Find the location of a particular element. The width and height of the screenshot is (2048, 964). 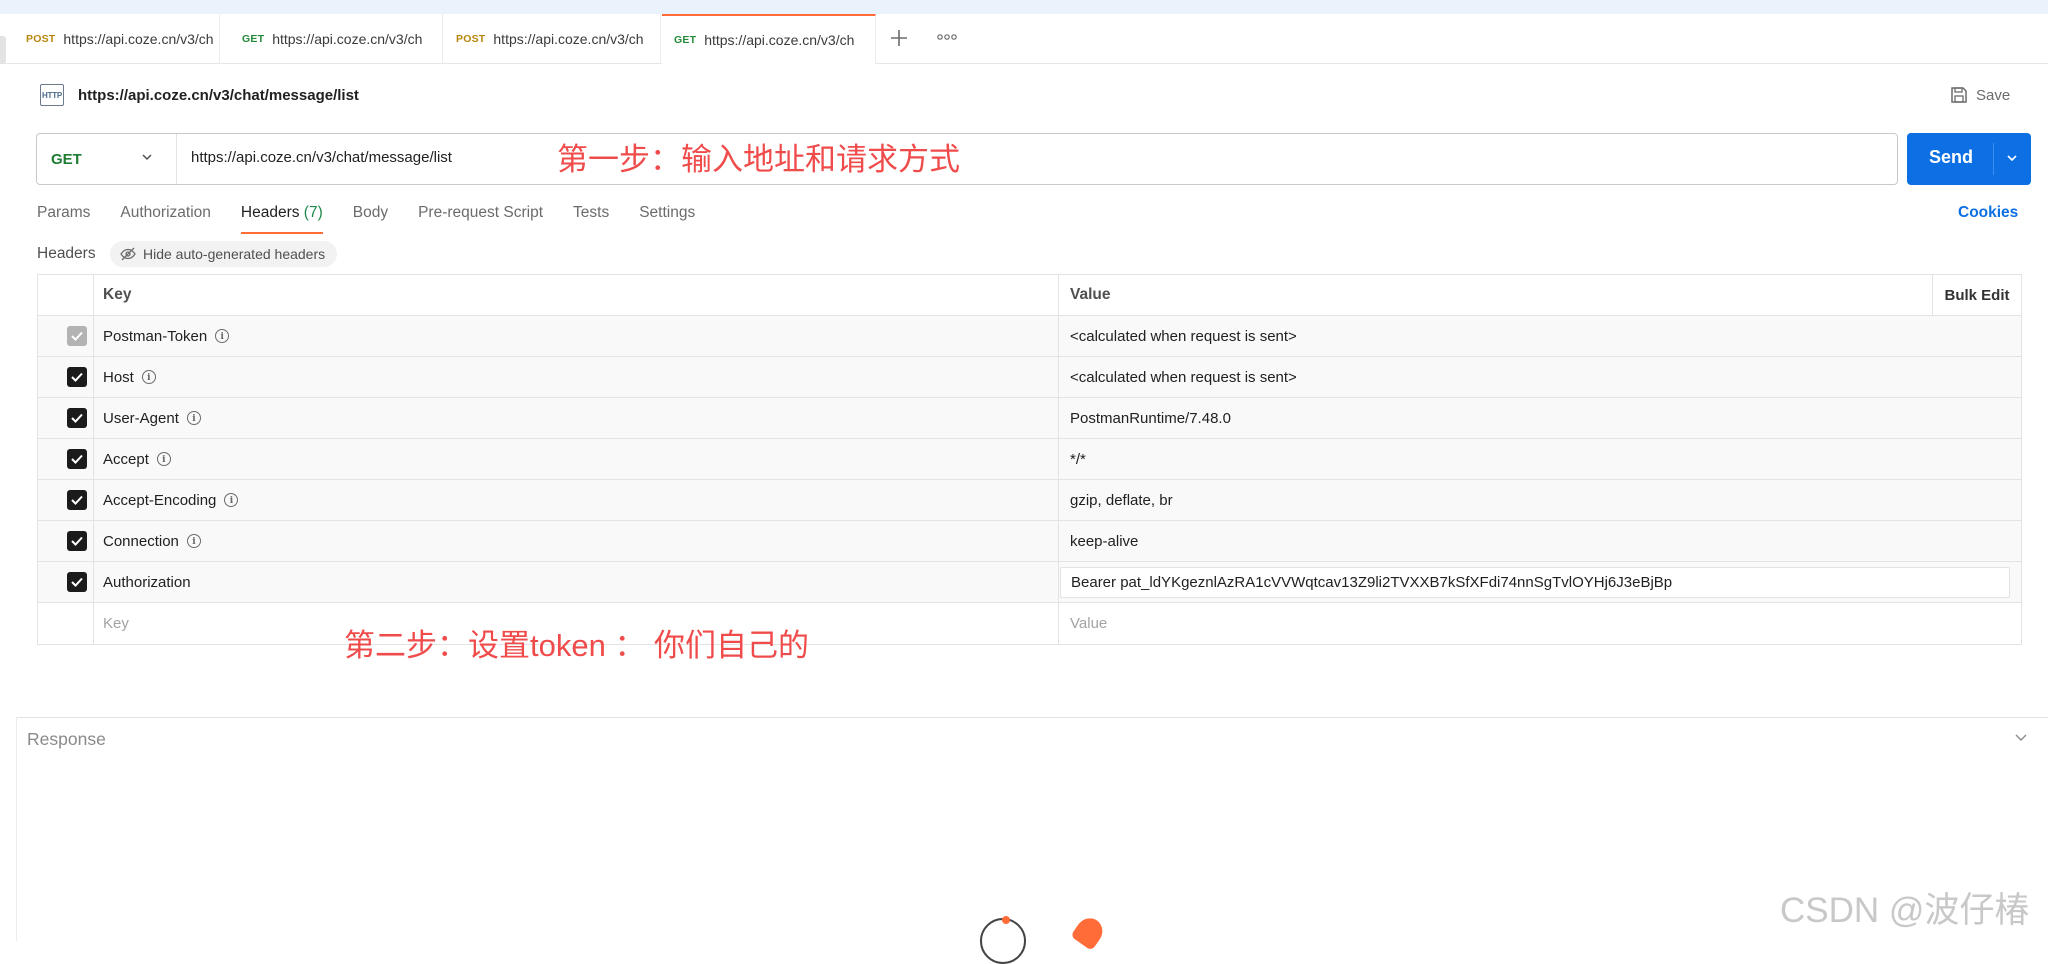

row-key: Connection is located at coordinates (141, 541).